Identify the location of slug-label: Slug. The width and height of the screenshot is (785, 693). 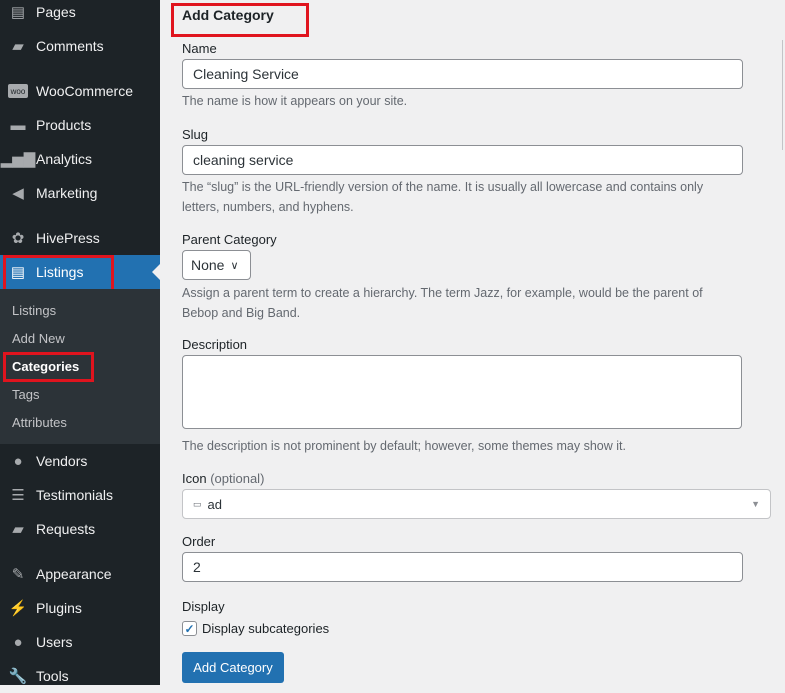
(195, 134).